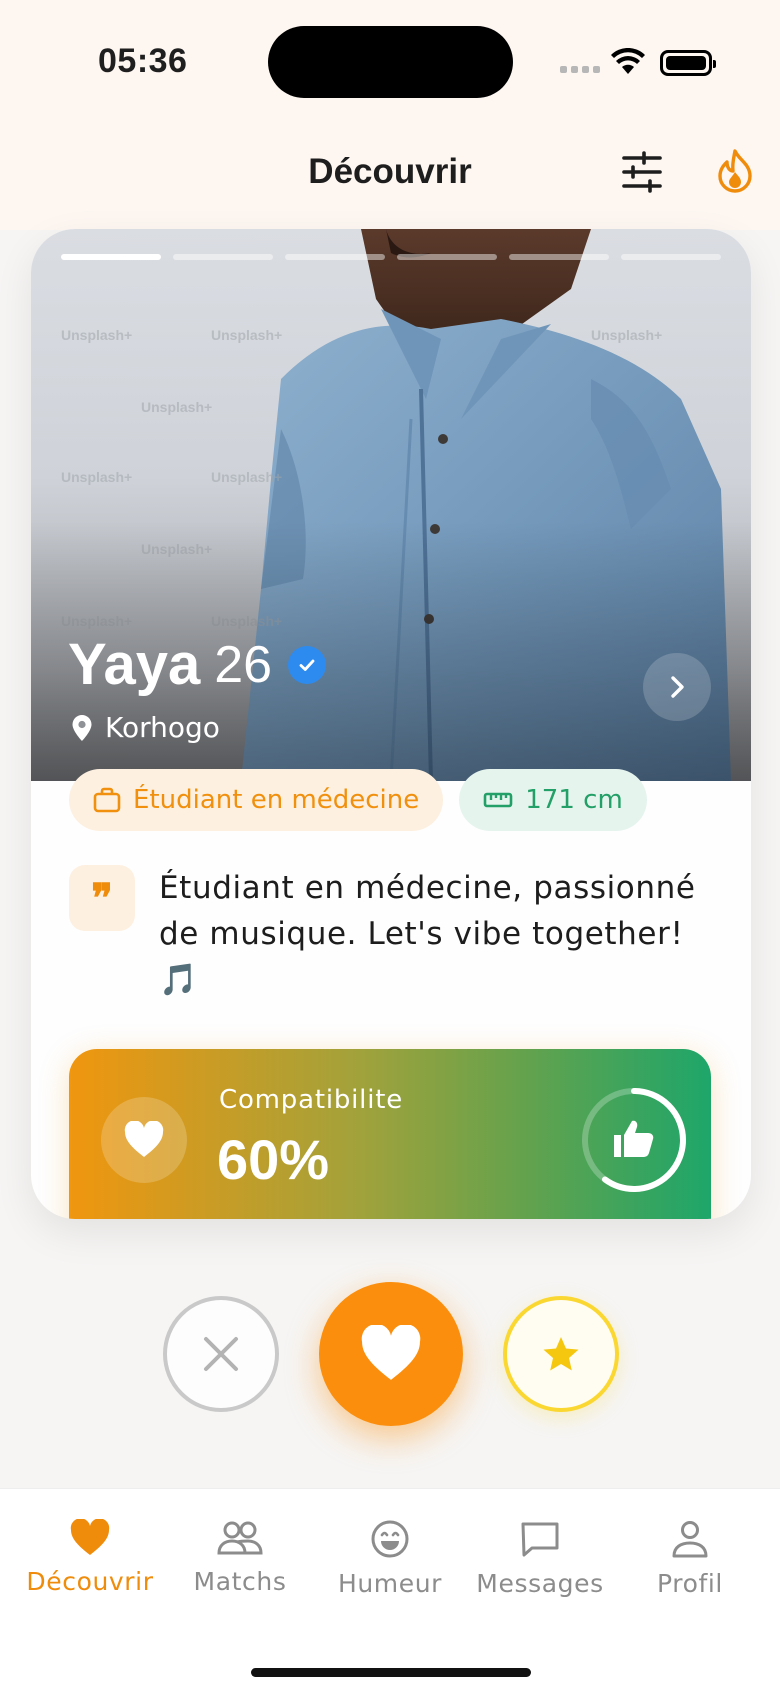 The height and width of the screenshot is (1695, 780). What do you see at coordinates (688, 63) in the screenshot?
I see `battery-icon` at bounding box center [688, 63].